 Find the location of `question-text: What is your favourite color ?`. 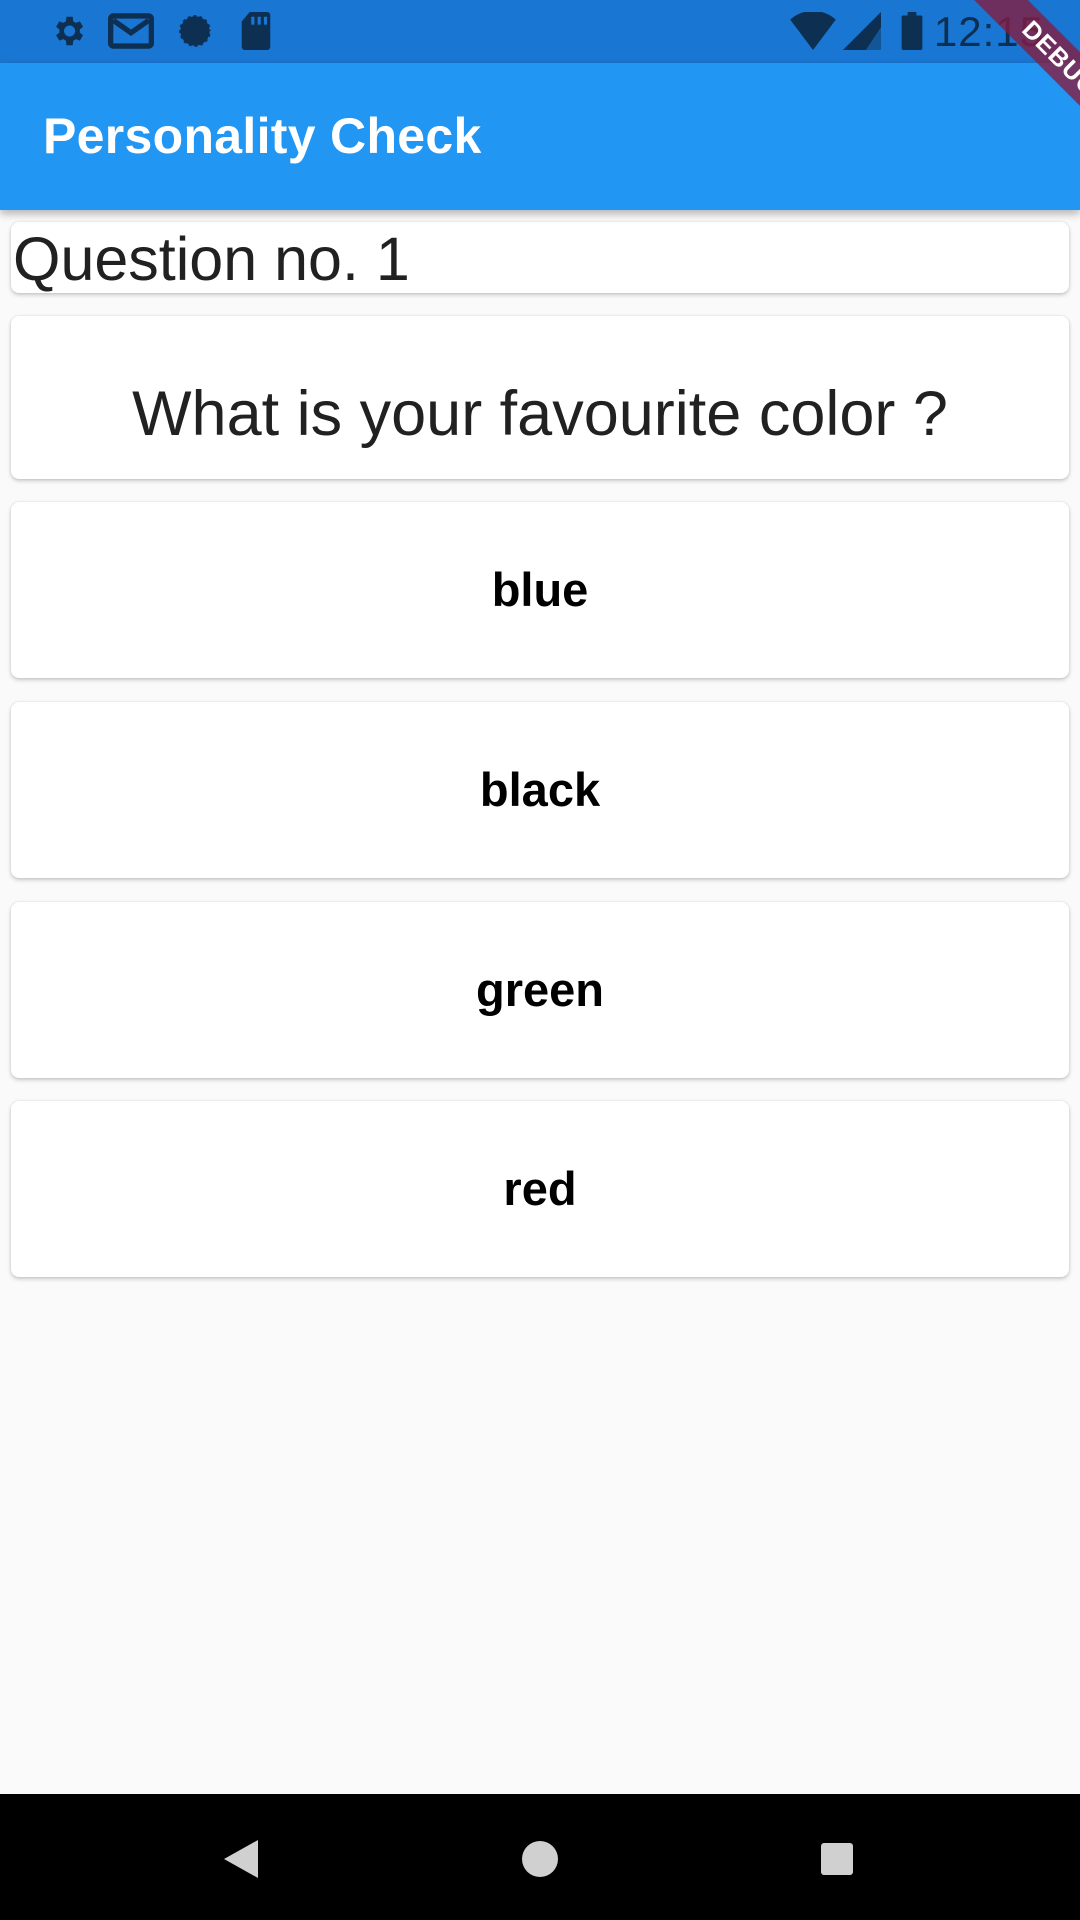

question-text: What is your favourite color ? is located at coordinates (540, 414).